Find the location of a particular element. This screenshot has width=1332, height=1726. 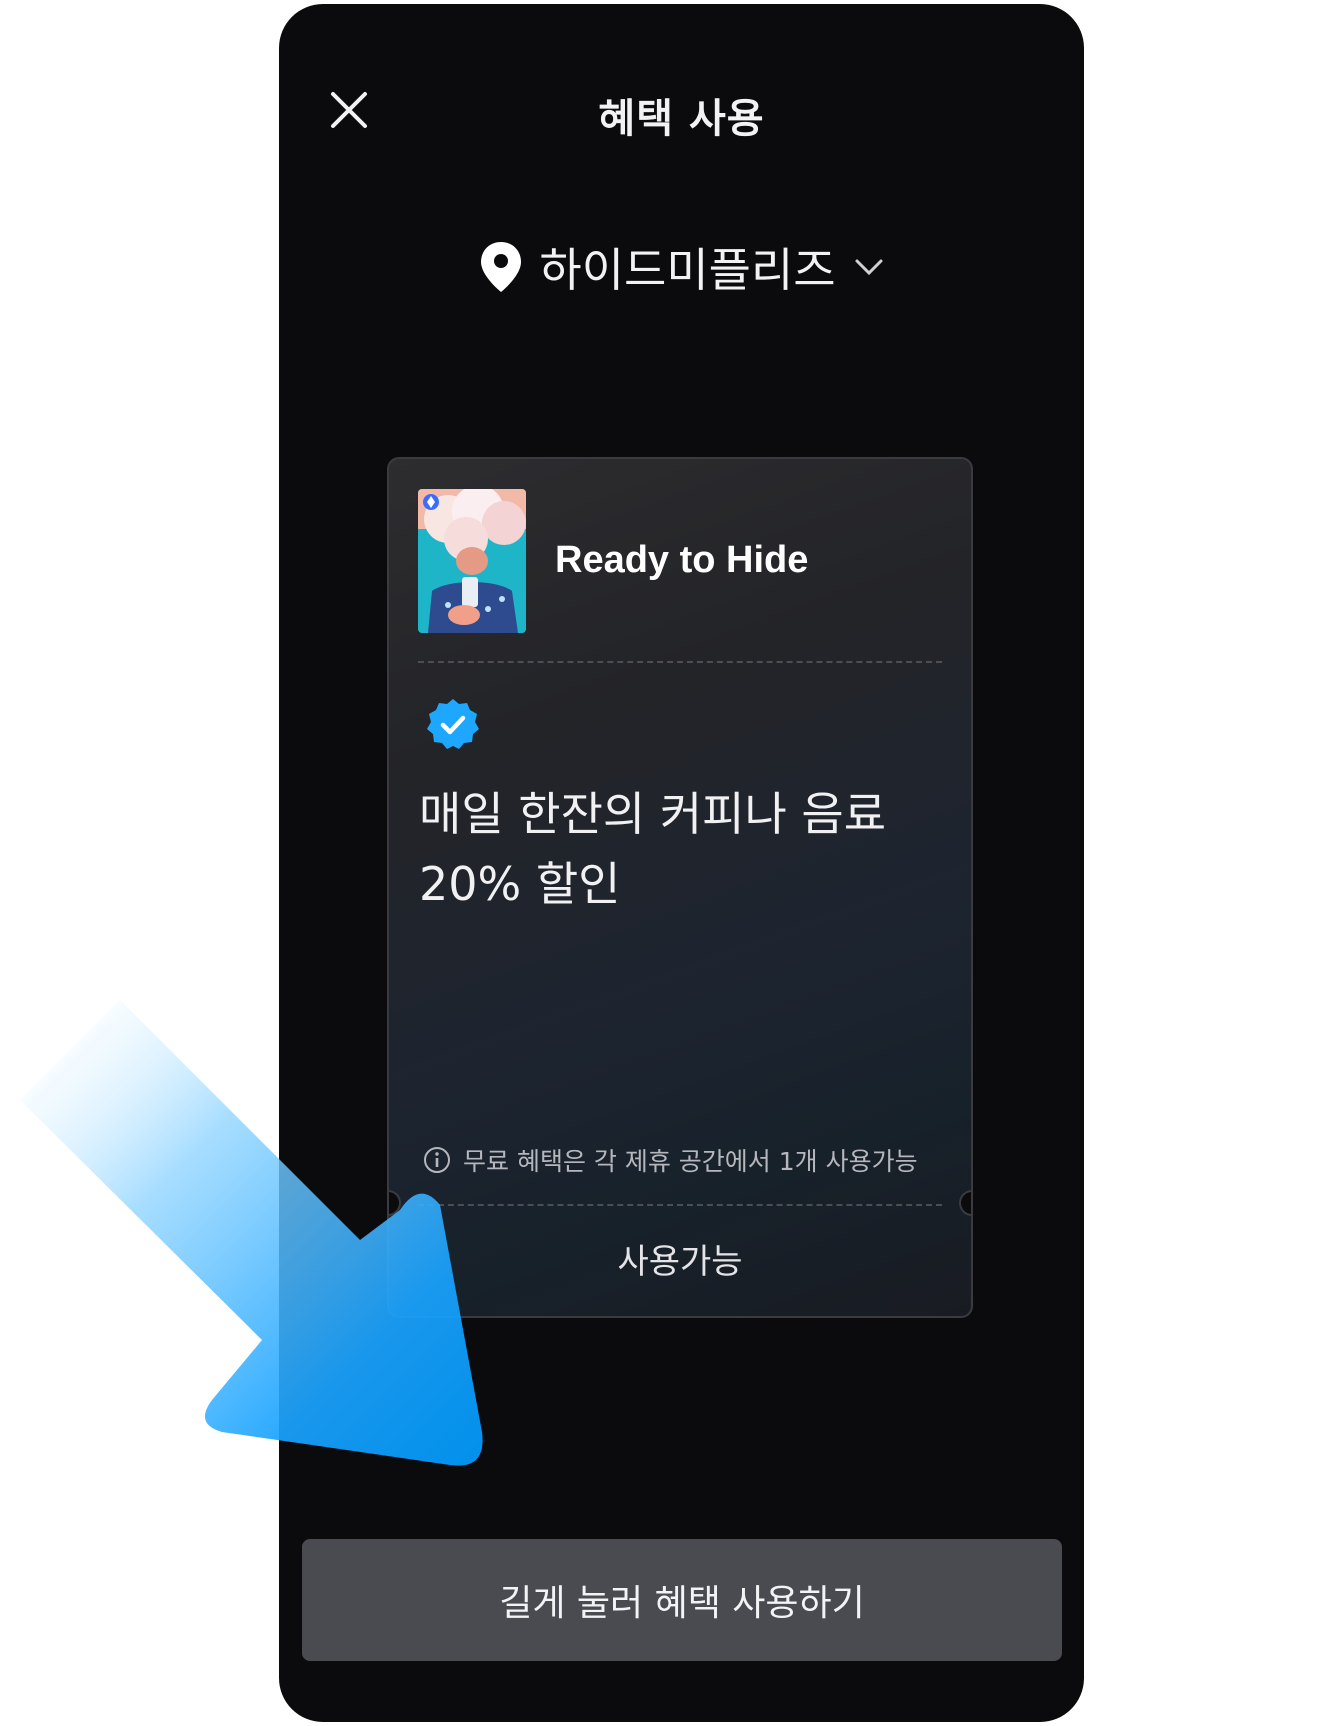

status-label: 사용가능 is located at coordinates (680, 1262).